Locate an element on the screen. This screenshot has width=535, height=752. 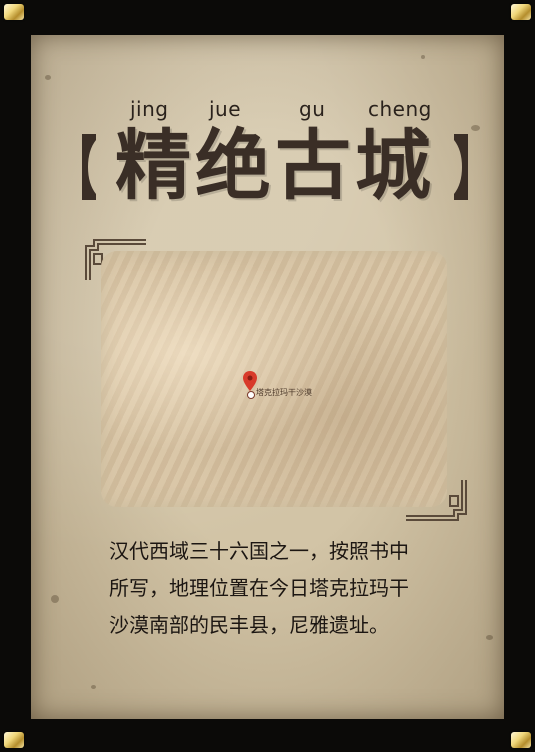
map-marker-label: 塔克拉玛干沙漠 is located at coordinates (284, 392).